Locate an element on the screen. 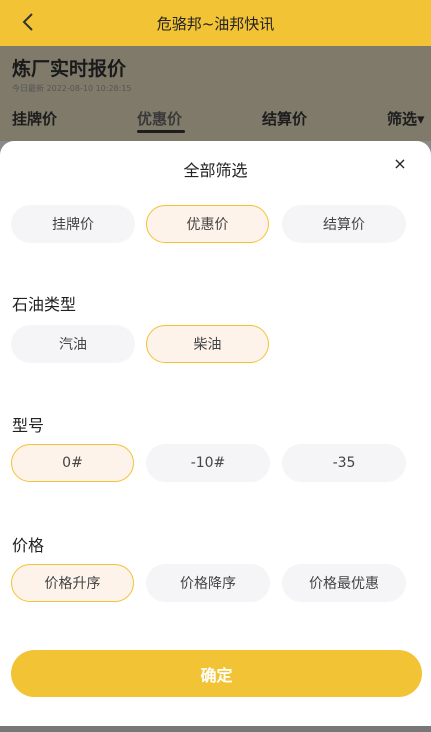 Image resolution: width=431 pixels, height=732 pixels. chip-diesel: 柴油 is located at coordinates (207, 344).